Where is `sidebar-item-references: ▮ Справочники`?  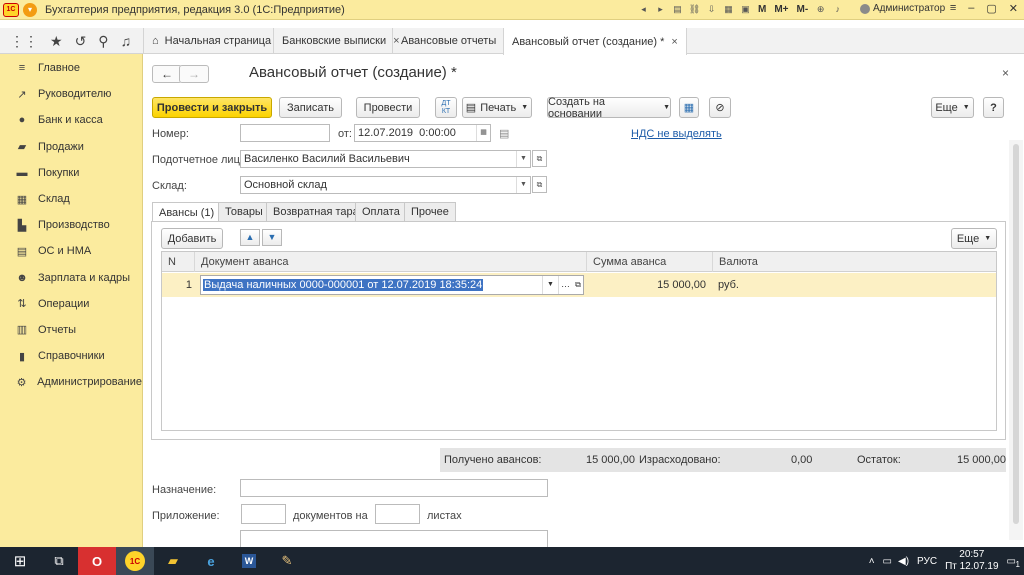
sidebar-item-references: ▮ Справочники is located at coordinates (71, 356).